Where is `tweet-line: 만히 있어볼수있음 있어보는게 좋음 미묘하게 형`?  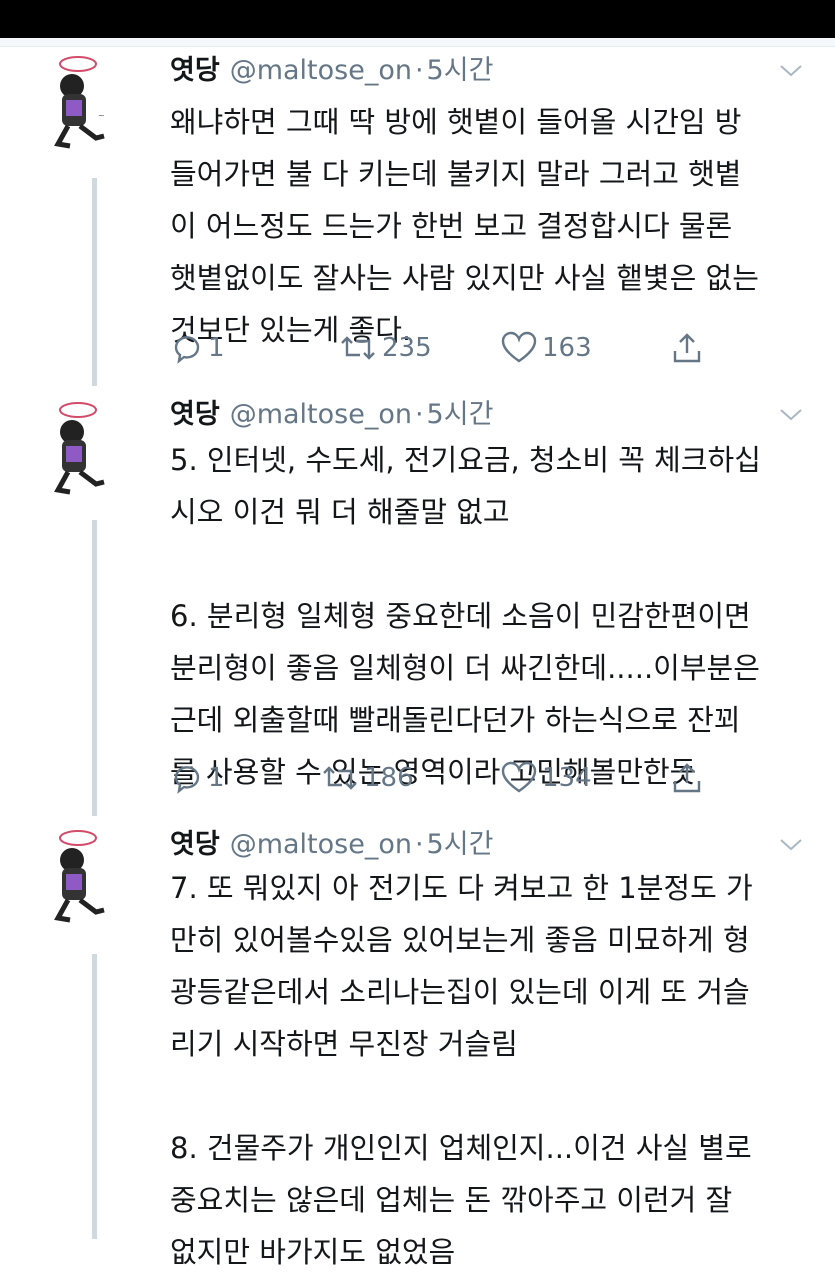 tweet-line: 만히 있어볼수있음 있어보는게 좋음 미묘하게 형 is located at coordinates (460, 940).